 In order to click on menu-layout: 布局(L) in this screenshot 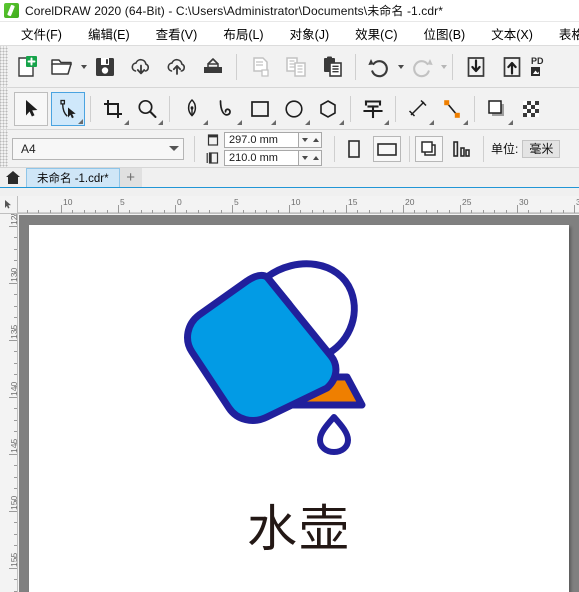, I will do `click(243, 33)`.